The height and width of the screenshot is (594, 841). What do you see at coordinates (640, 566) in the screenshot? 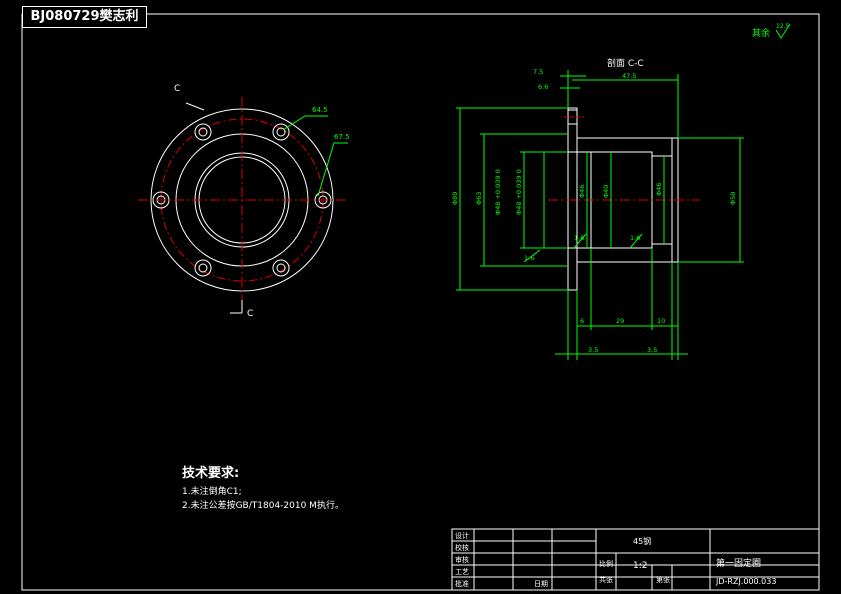
I see `tb-scale: 1:2` at bounding box center [640, 566].